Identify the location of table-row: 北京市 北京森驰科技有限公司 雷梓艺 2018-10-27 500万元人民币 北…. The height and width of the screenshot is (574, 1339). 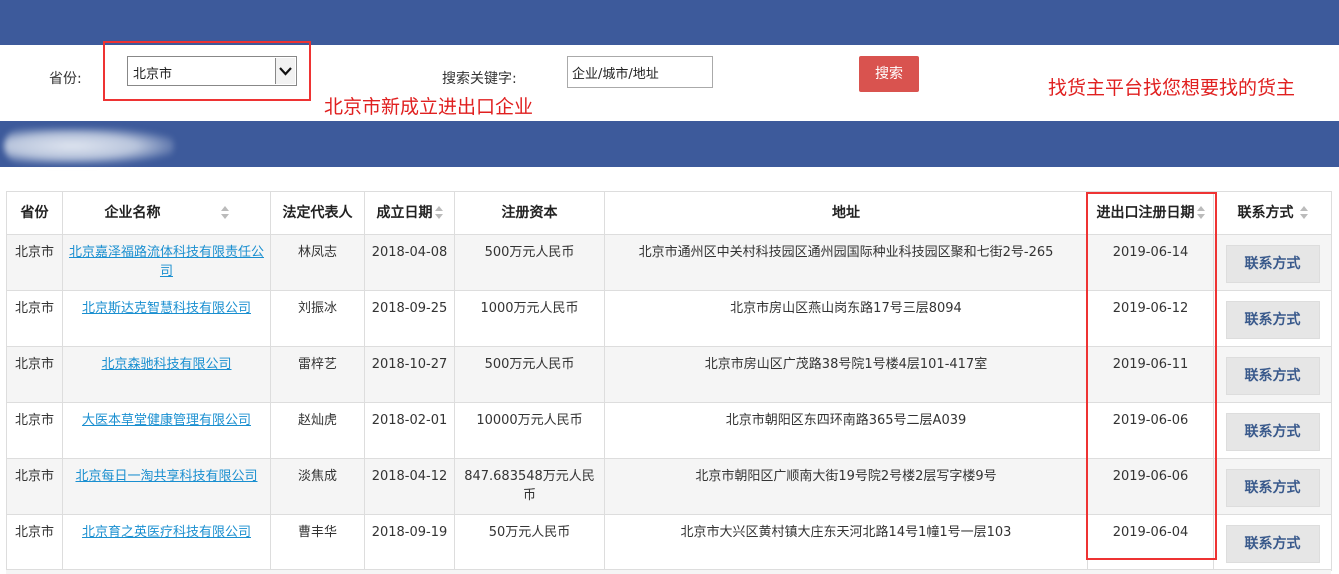
(669, 374).